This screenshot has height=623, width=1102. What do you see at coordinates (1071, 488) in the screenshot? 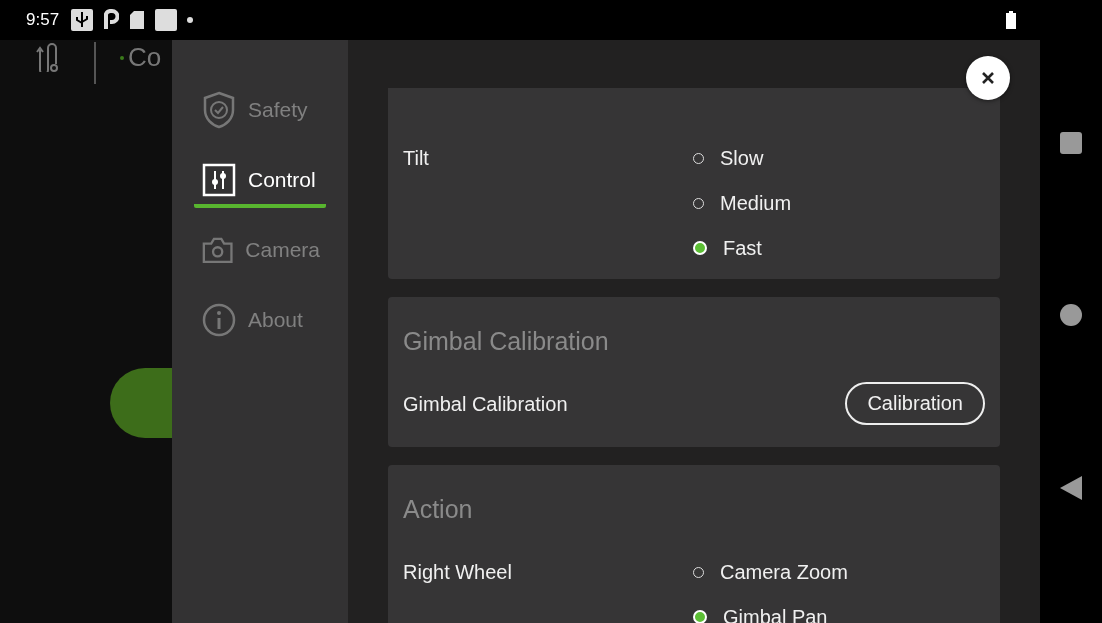
I see `back-icon` at bounding box center [1071, 488].